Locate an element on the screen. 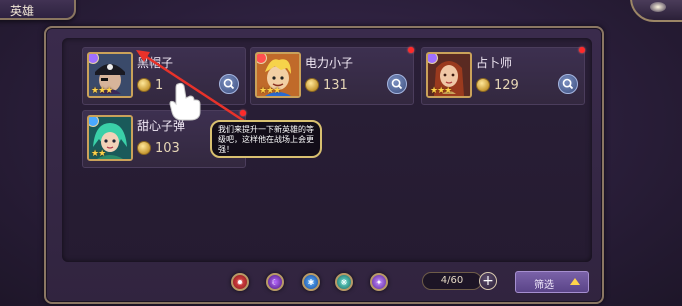 Image resolution: width=682 pixels, height=306 pixels. dark-element-icon: ☾ is located at coordinates (275, 282).